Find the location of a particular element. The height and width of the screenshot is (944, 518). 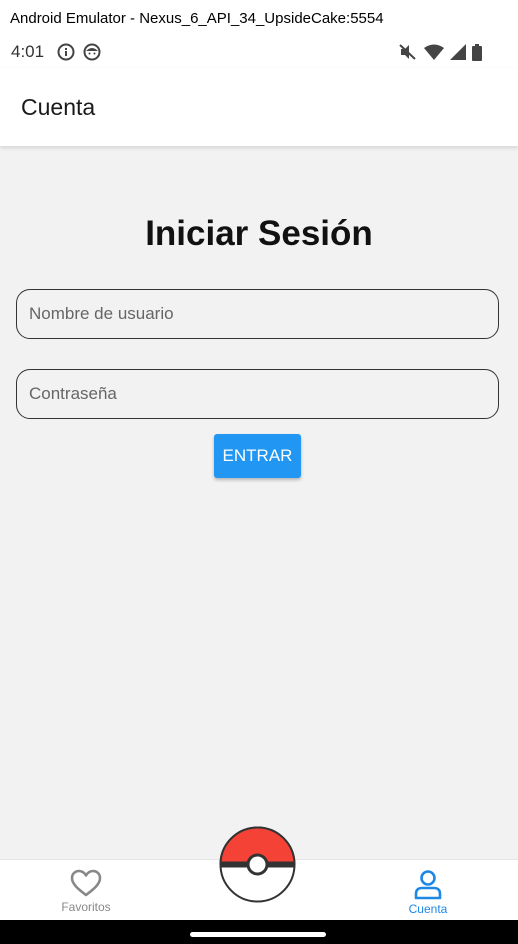

username-input is located at coordinates (257, 314).